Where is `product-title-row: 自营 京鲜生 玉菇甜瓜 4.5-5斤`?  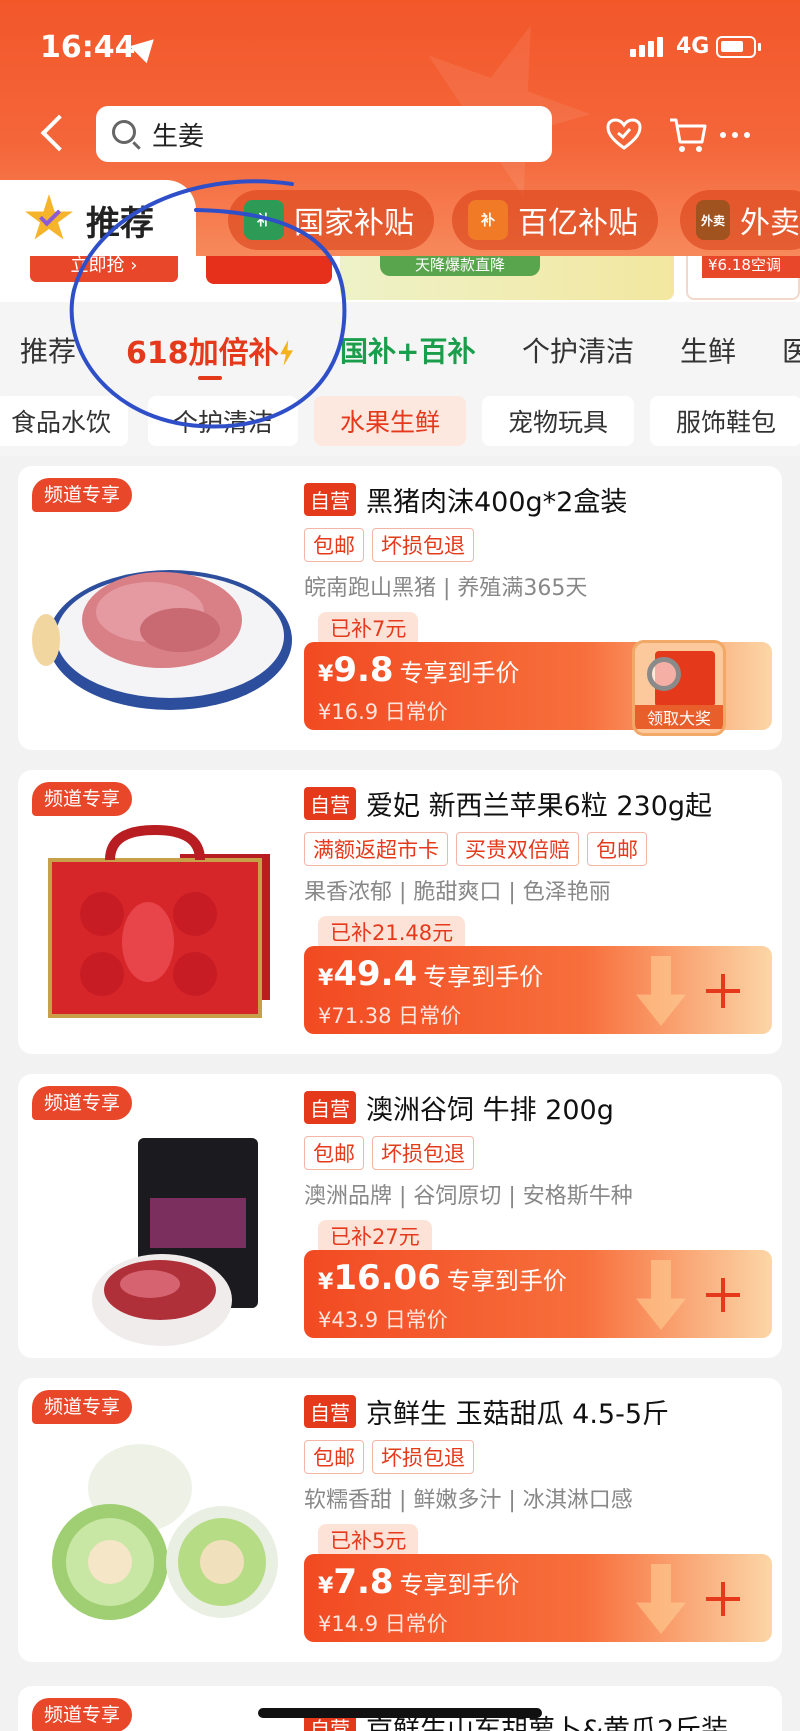 product-title-row: 自营 京鲜生 玉菇甜瓜 4.5-5斤 is located at coordinates (486, 1411).